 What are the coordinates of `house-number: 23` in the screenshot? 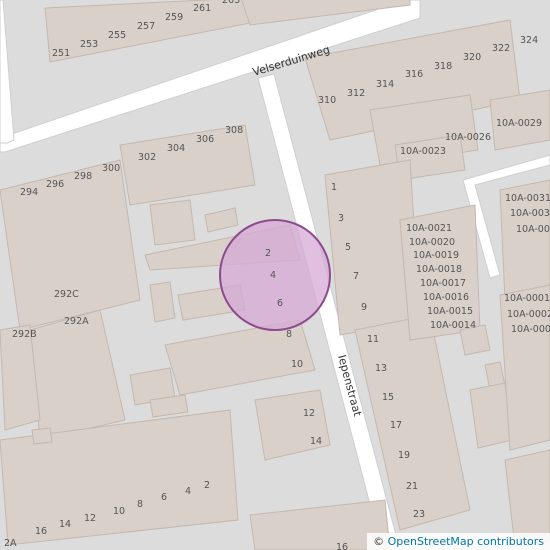 It's located at (419, 514).